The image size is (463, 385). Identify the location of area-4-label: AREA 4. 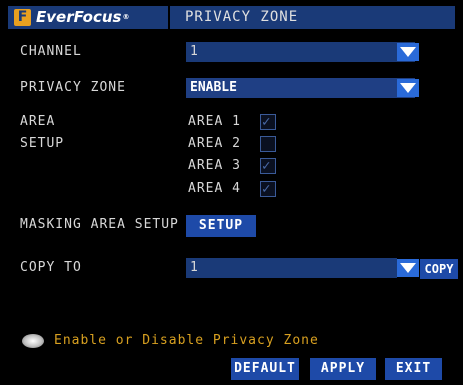
(214, 188).